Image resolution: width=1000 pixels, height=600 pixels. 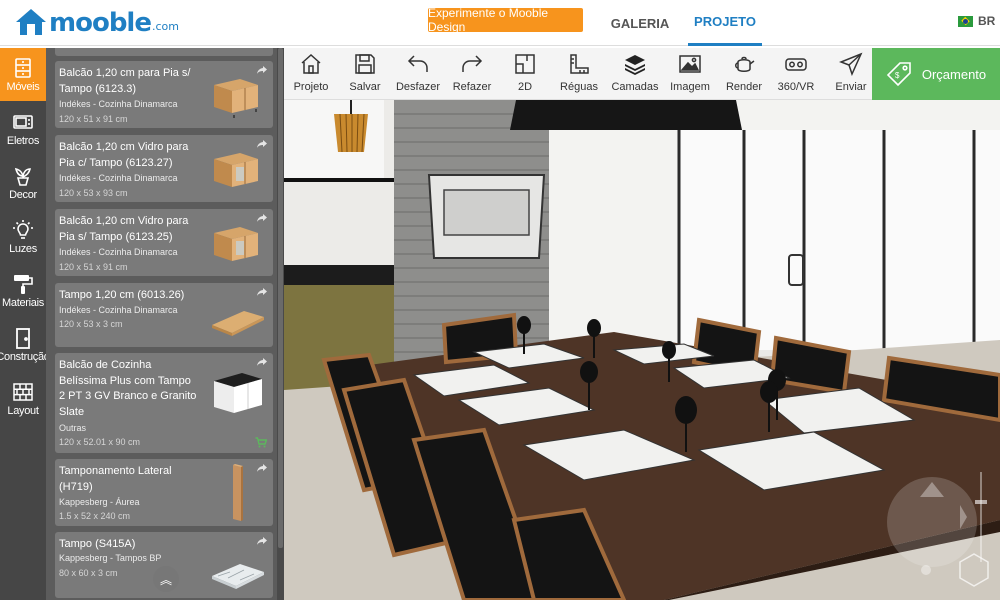 What do you see at coordinates (418, 74) in the screenshot?
I see `tool-desfazer: Desfazer` at bounding box center [418, 74].